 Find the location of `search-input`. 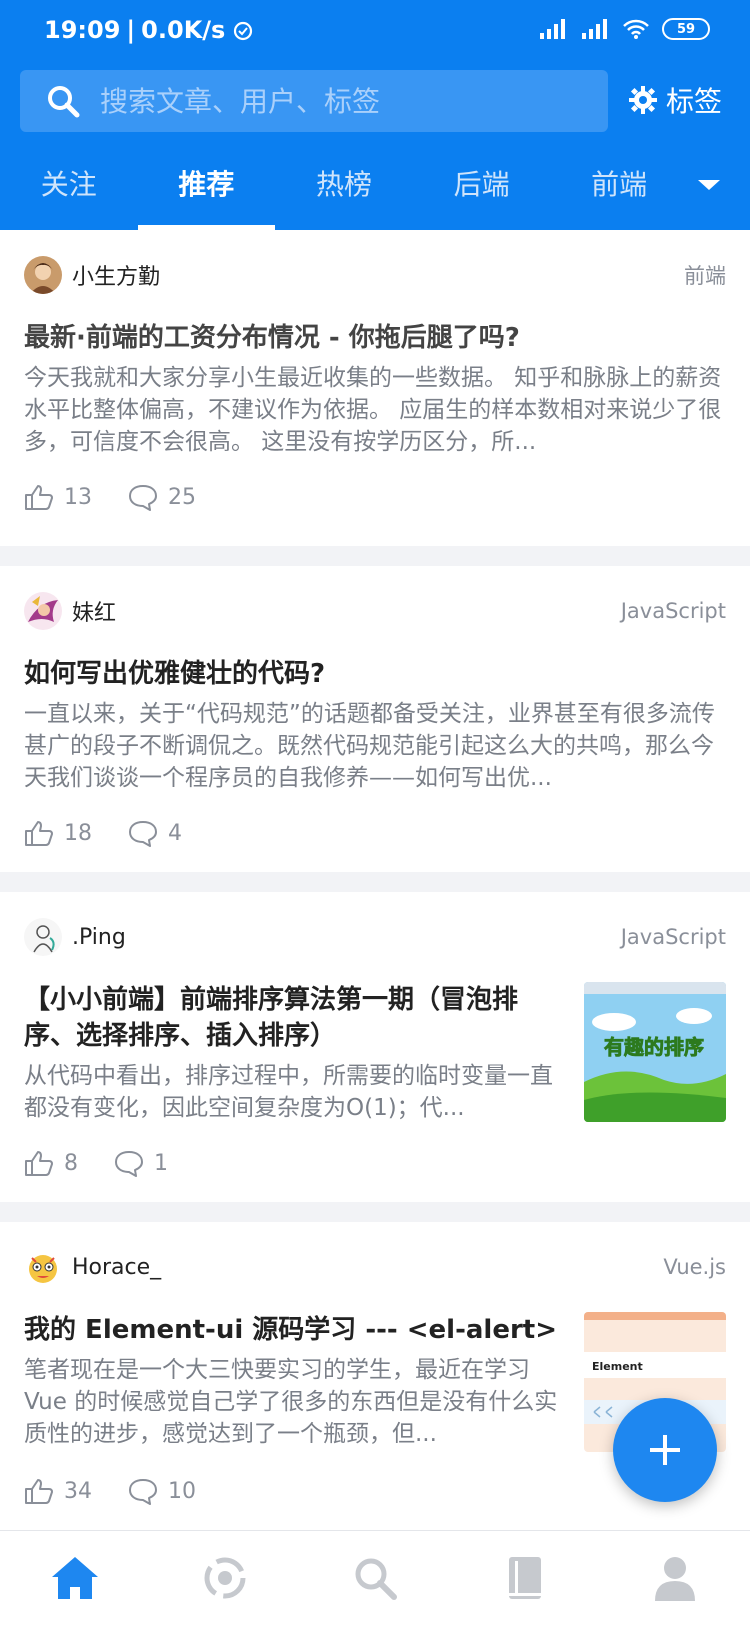

search-input is located at coordinates (330, 101).